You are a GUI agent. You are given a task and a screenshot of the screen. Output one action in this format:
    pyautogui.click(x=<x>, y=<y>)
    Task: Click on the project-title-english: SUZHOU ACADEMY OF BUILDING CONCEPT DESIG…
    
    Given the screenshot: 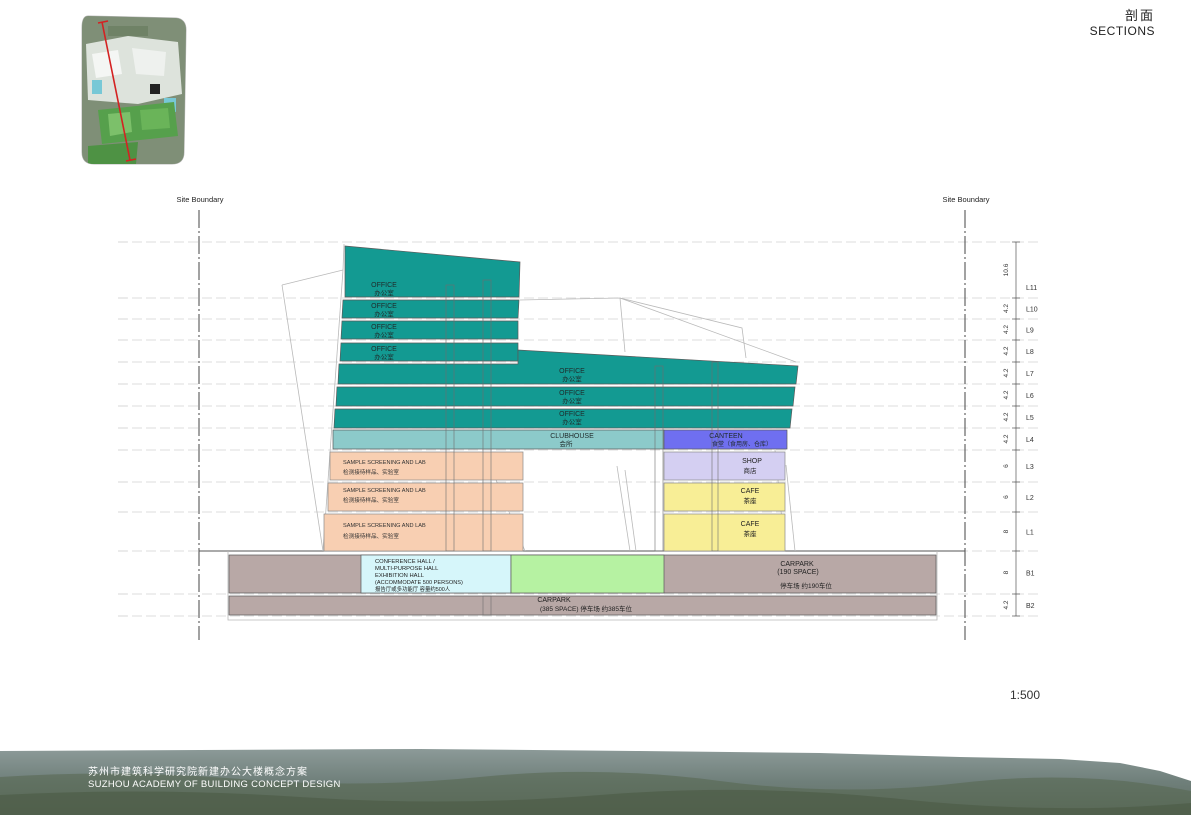 What is the action you would take?
    pyautogui.click(x=214, y=784)
    